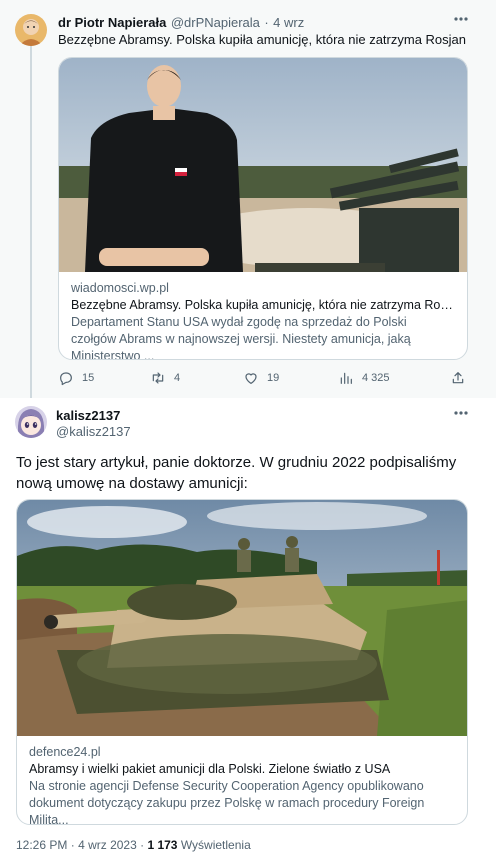 The height and width of the screenshot is (861, 496). Describe the element at coordinates (251, 378) in the screenshot. I see `like-icon` at that location.